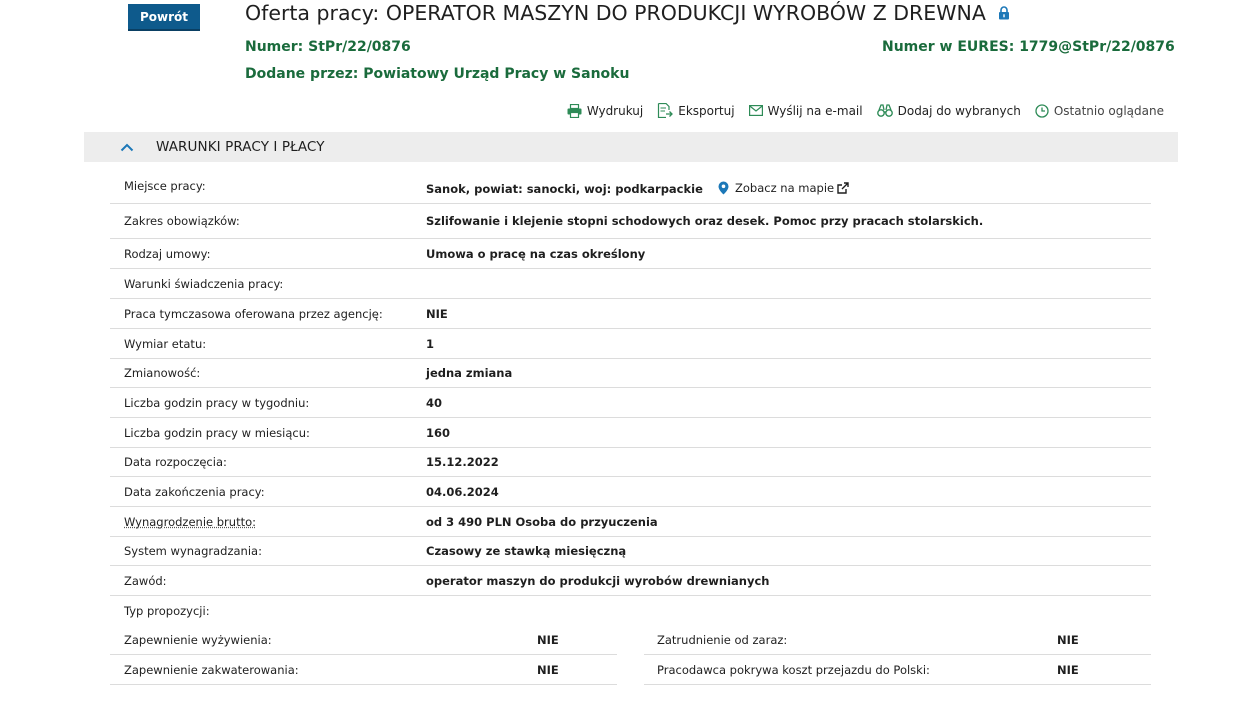 The width and height of the screenshot is (1260, 703). Describe the element at coordinates (240, 147) in the screenshot. I see `section-title: WARUNKI PRACY I PŁACY` at that location.